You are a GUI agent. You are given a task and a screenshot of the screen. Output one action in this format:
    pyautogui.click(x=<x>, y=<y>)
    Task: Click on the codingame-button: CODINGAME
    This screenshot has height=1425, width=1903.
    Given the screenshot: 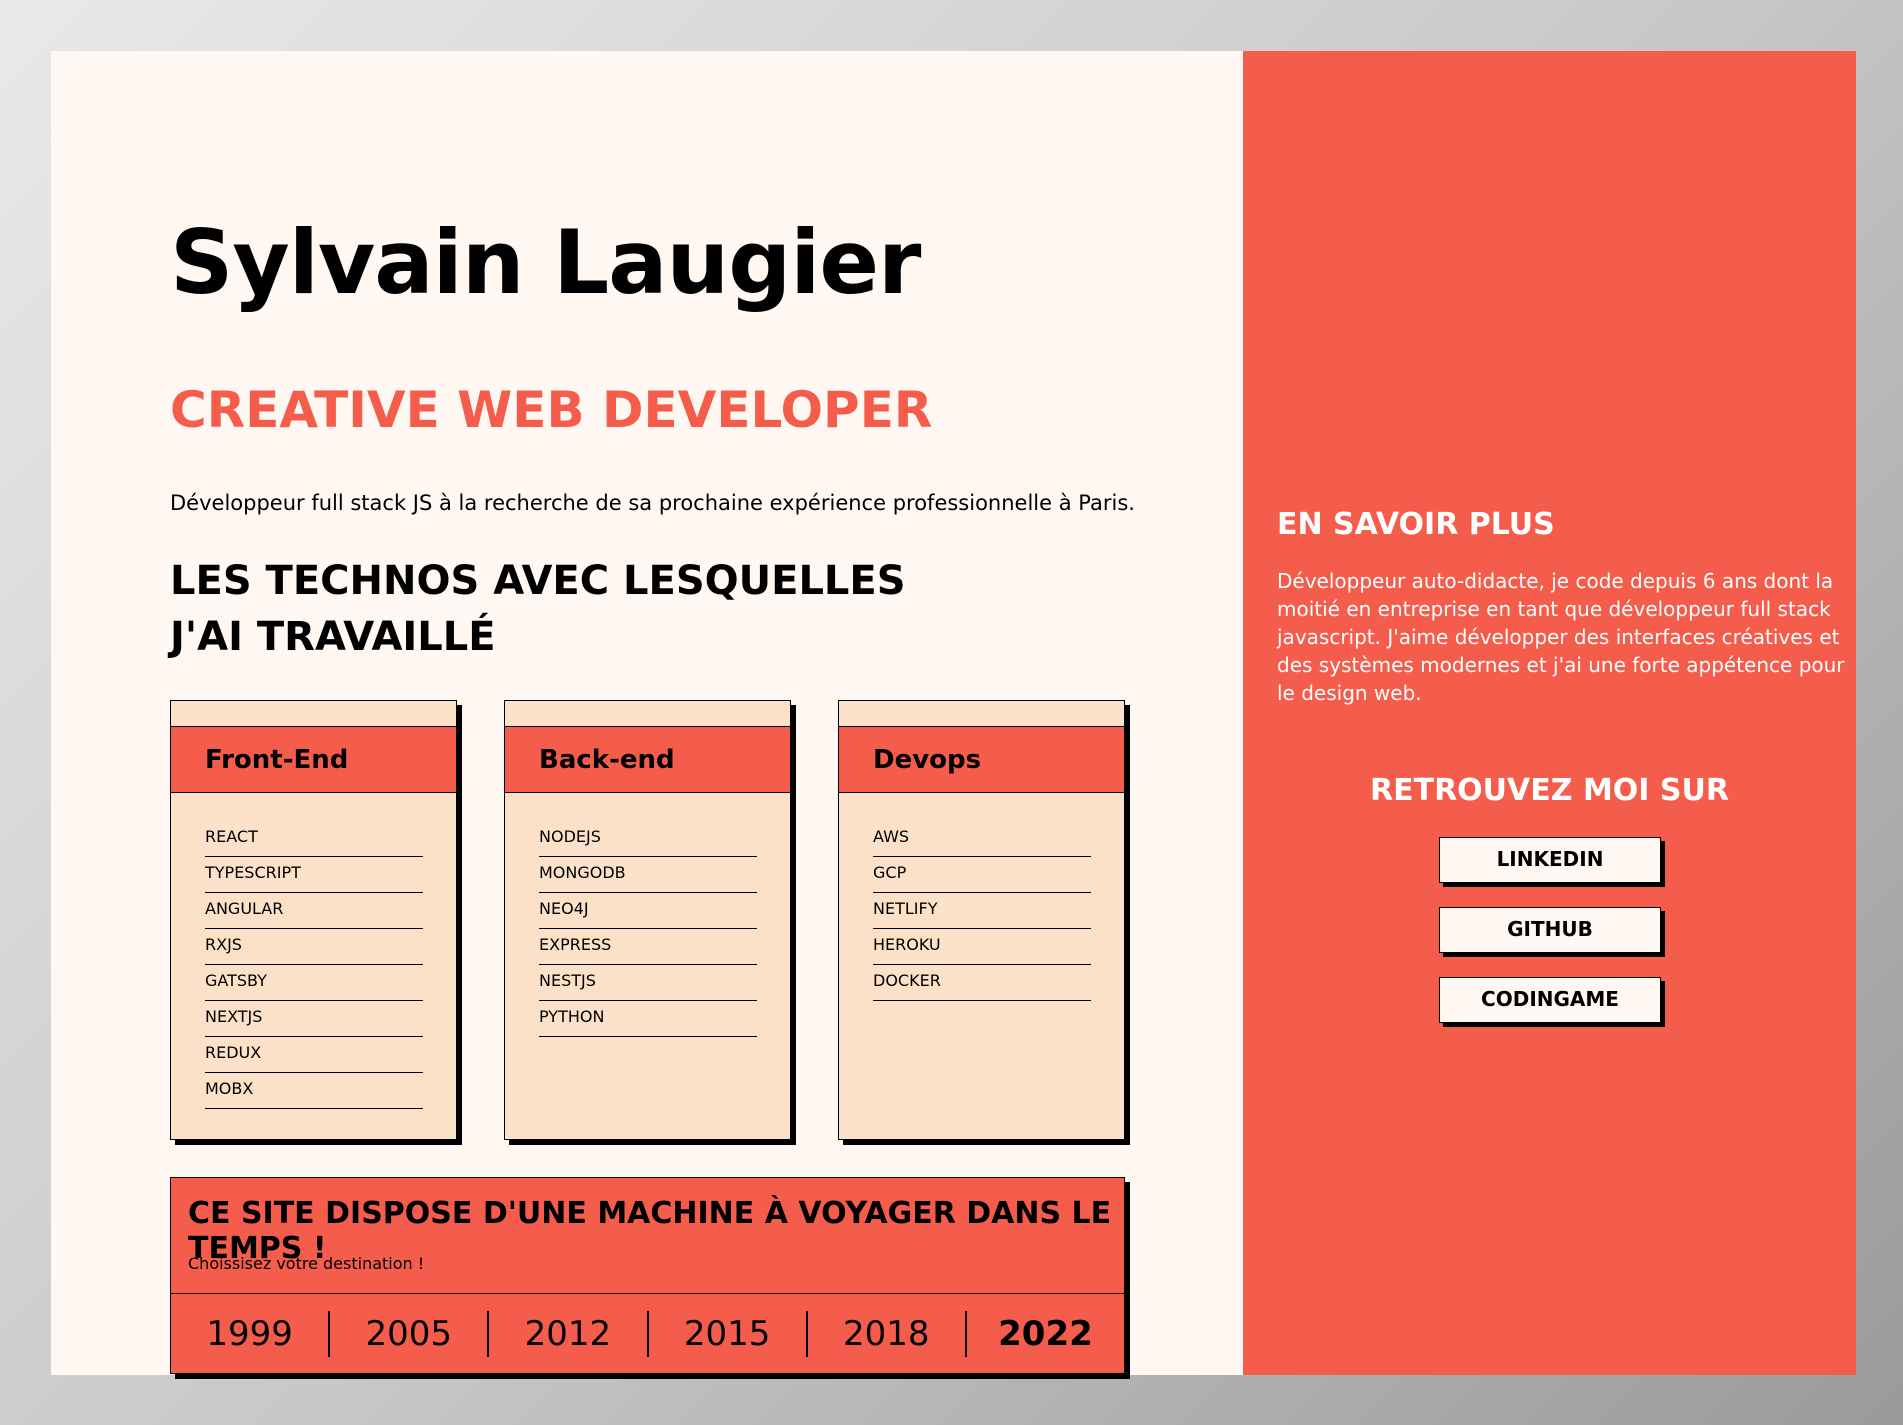 What is the action you would take?
    pyautogui.click(x=1550, y=1000)
    